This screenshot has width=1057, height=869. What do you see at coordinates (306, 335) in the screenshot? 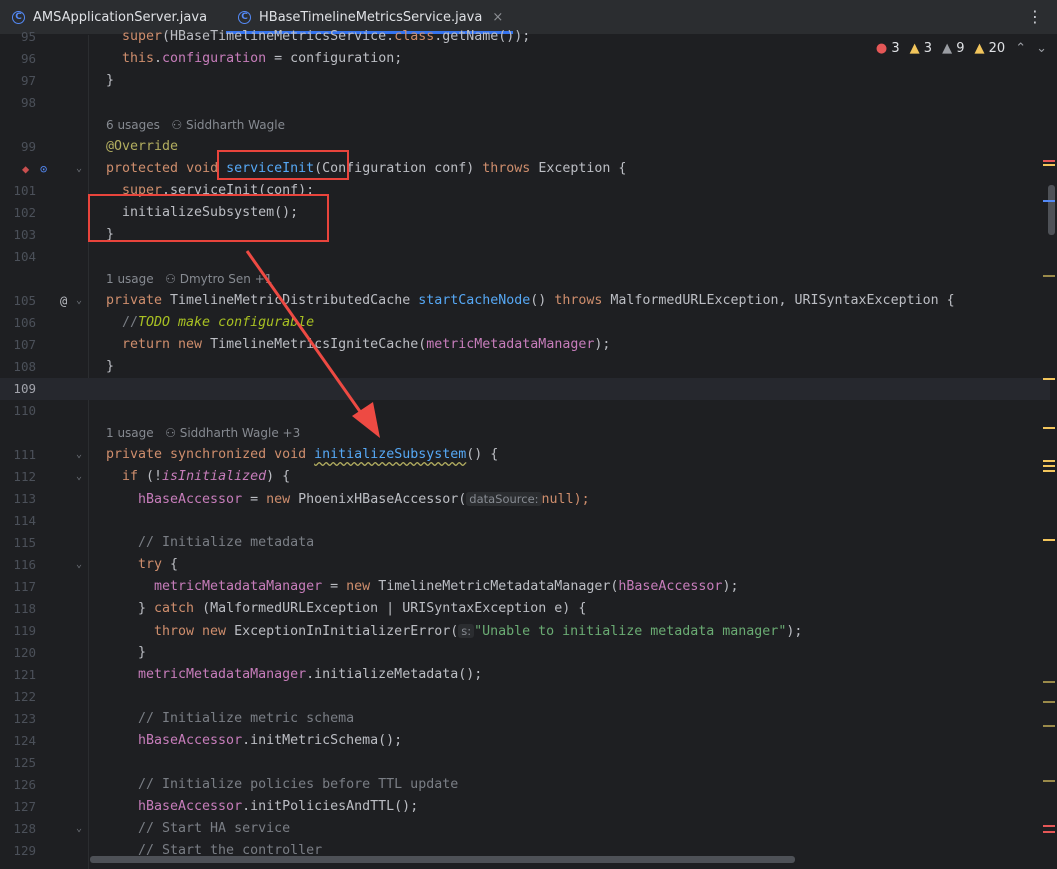
I see `arrow-shaft` at bounding box center [306, 335].